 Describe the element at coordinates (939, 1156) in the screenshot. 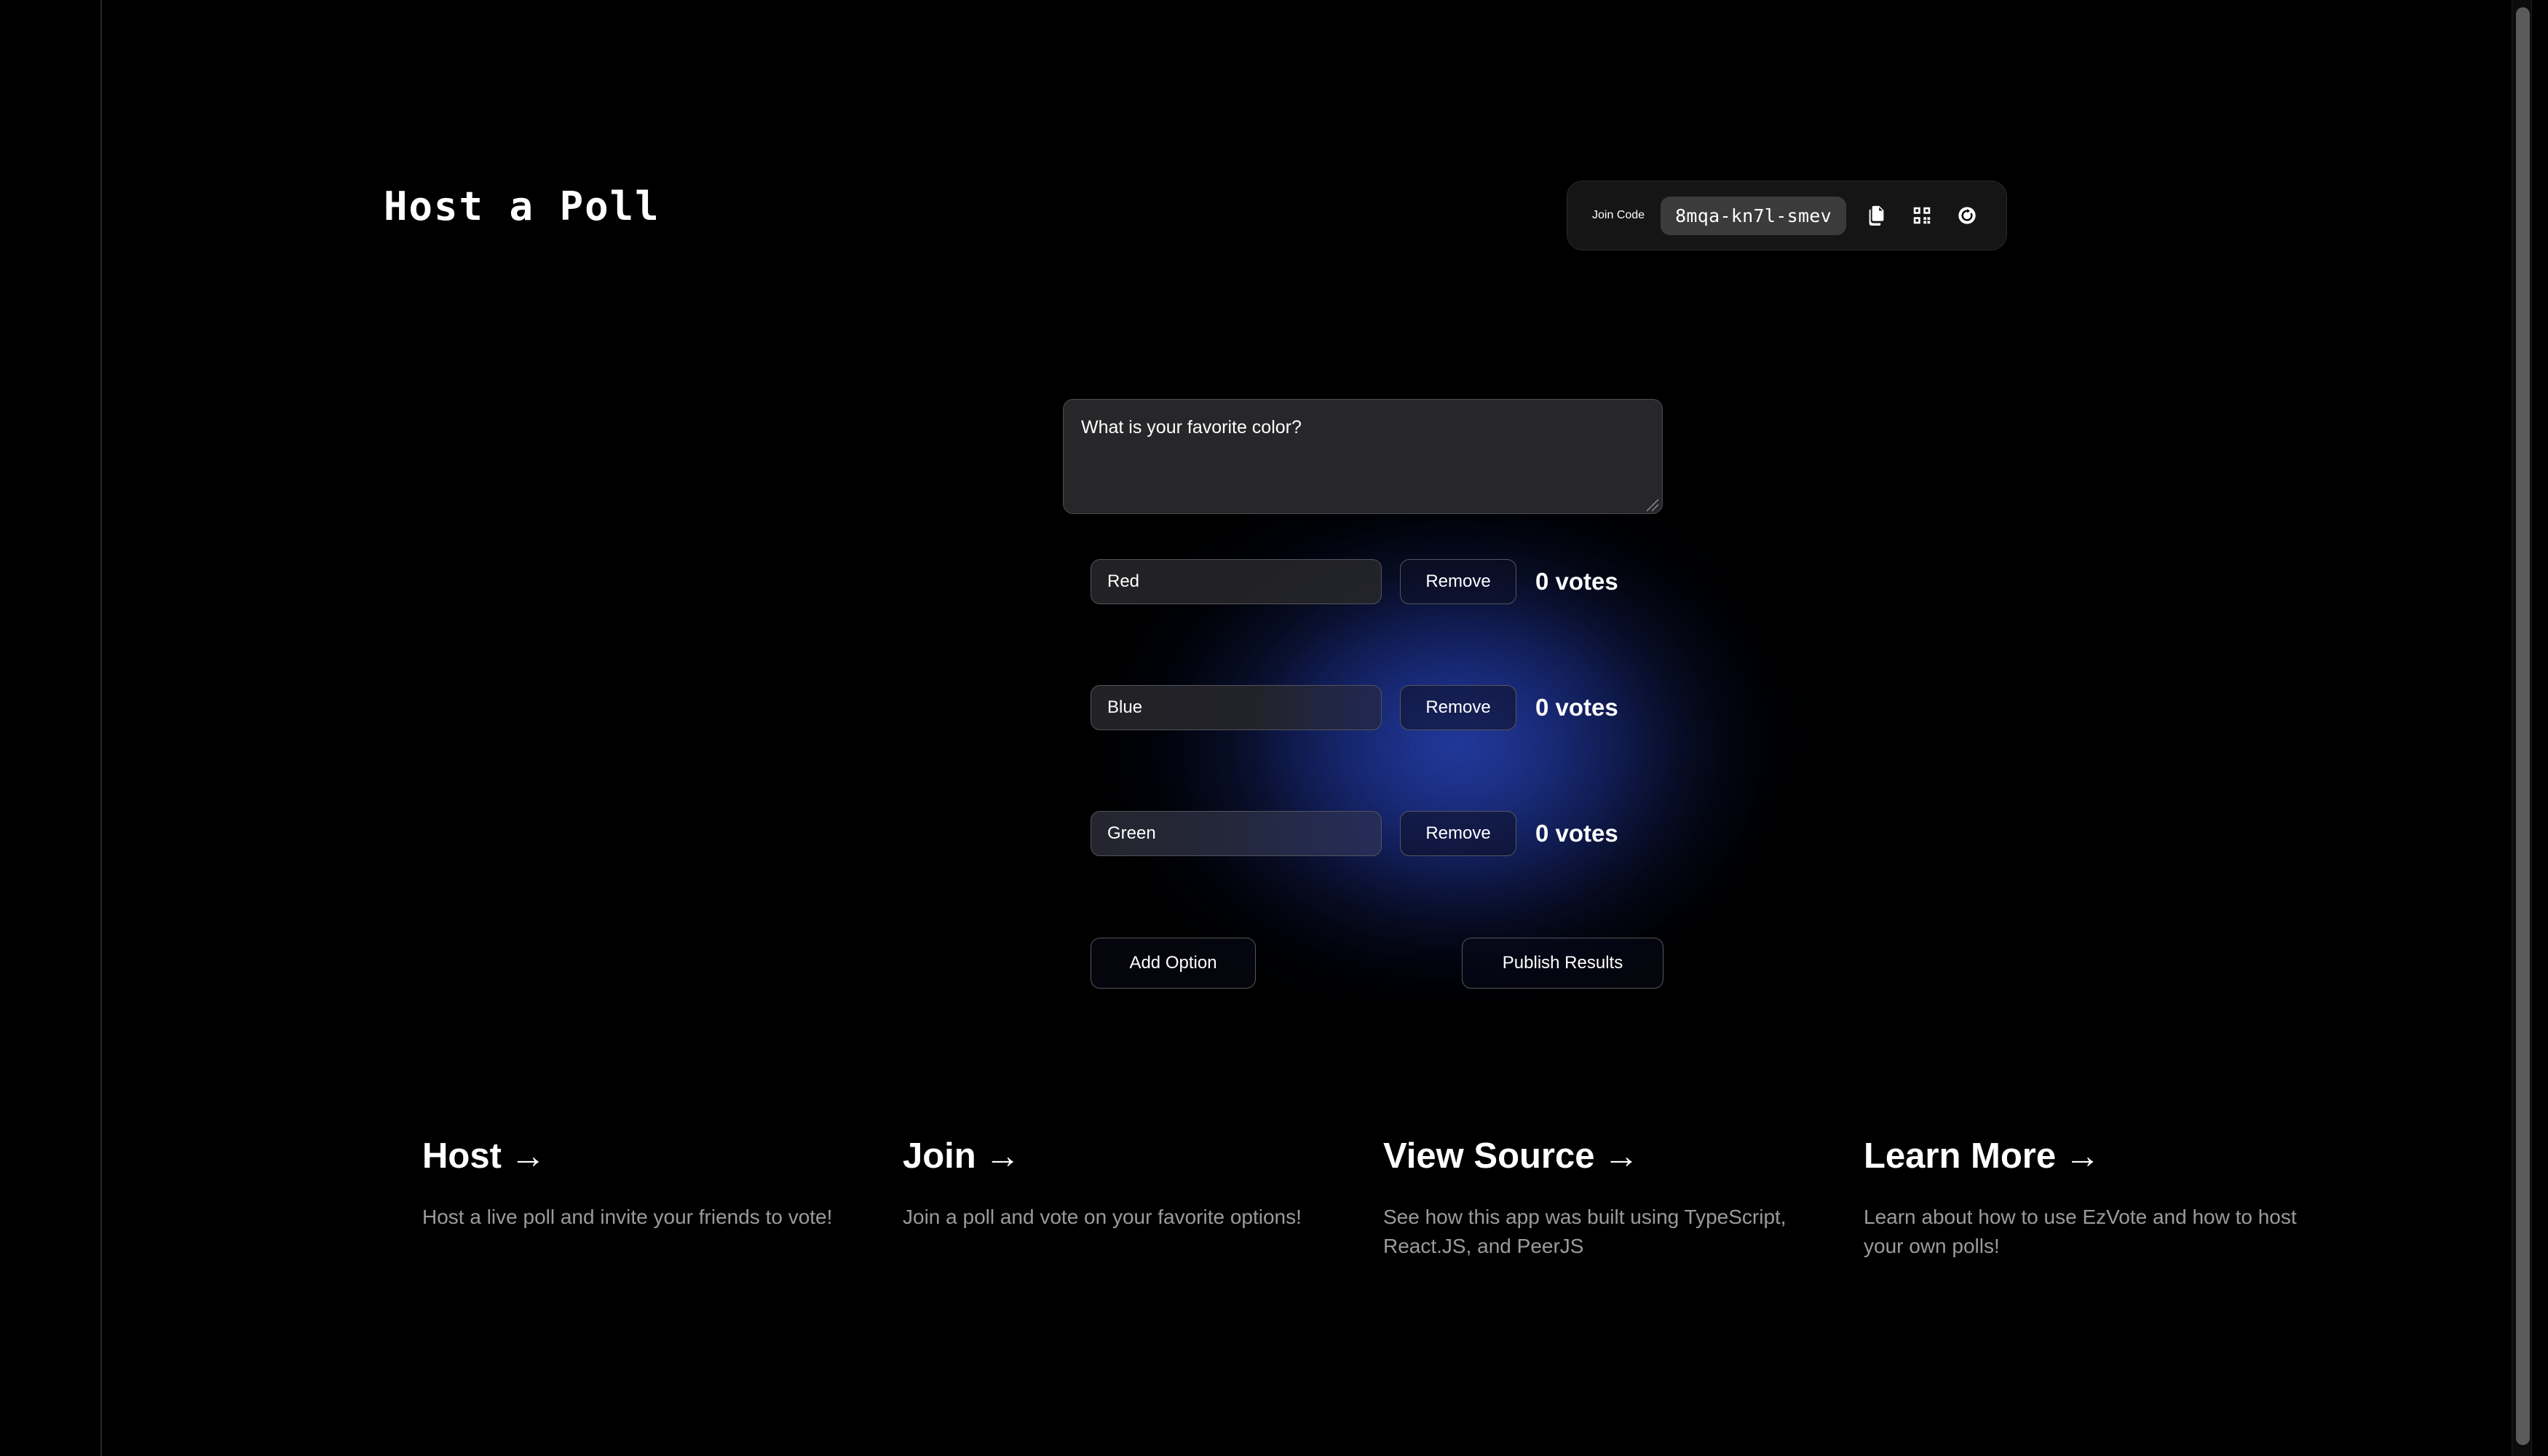

I see `footer-card-join-title: Join` at that location.